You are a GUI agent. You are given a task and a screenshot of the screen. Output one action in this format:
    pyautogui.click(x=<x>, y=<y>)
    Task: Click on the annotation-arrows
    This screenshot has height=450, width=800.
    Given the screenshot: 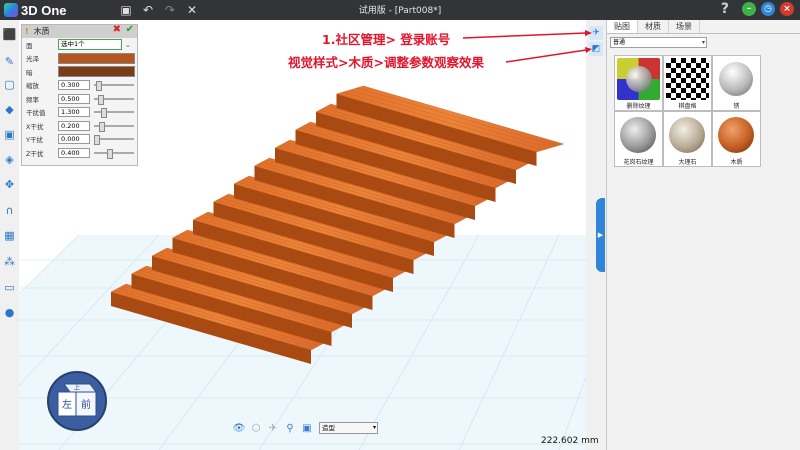 What is the action you would take?
    pyautogui.click(x=527, y=46)
    